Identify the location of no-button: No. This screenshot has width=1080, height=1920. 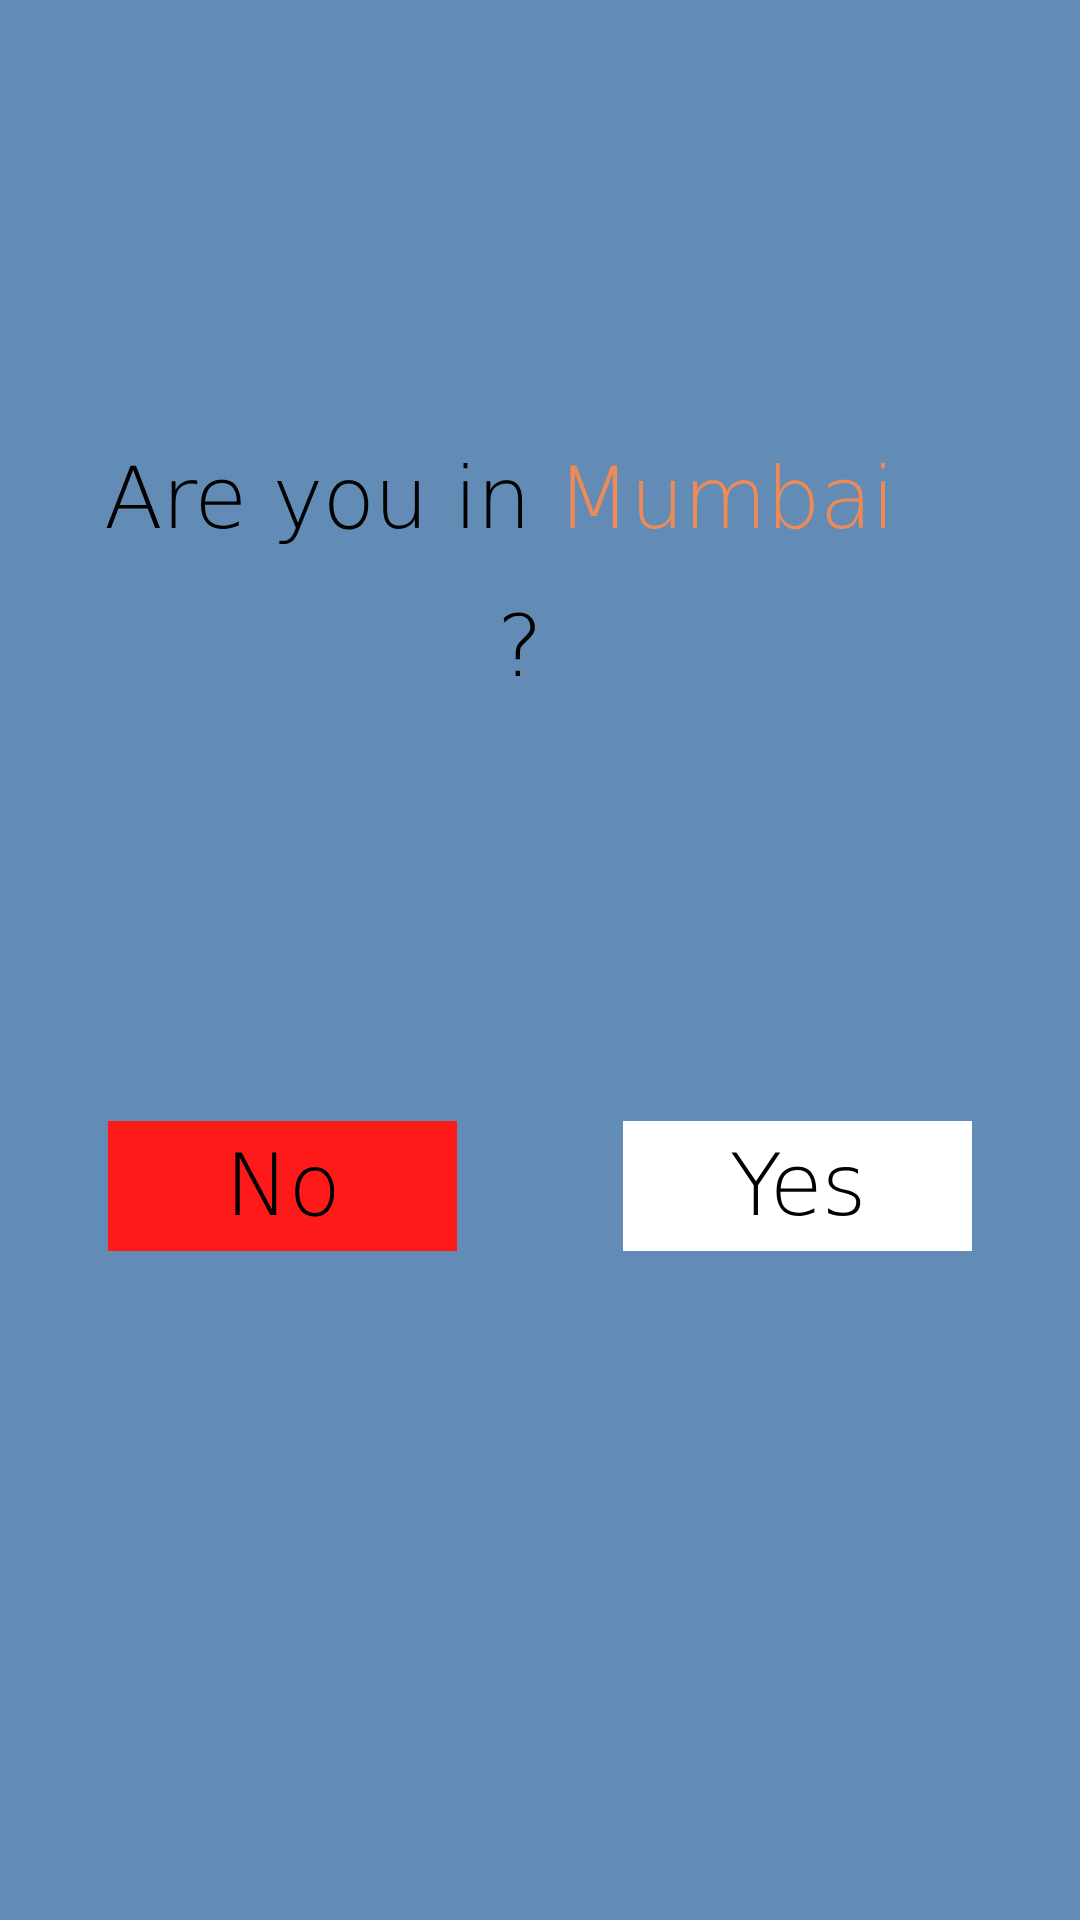
(282, 1186).